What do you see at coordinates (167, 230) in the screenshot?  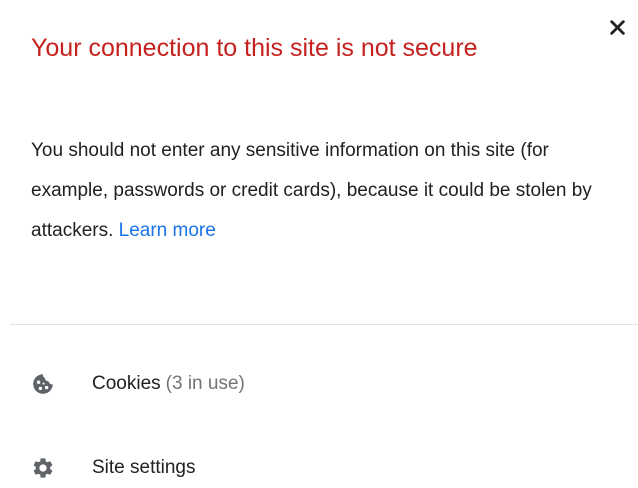 I see `learn-more-link: Learn more` at bounding box center [167, 230].